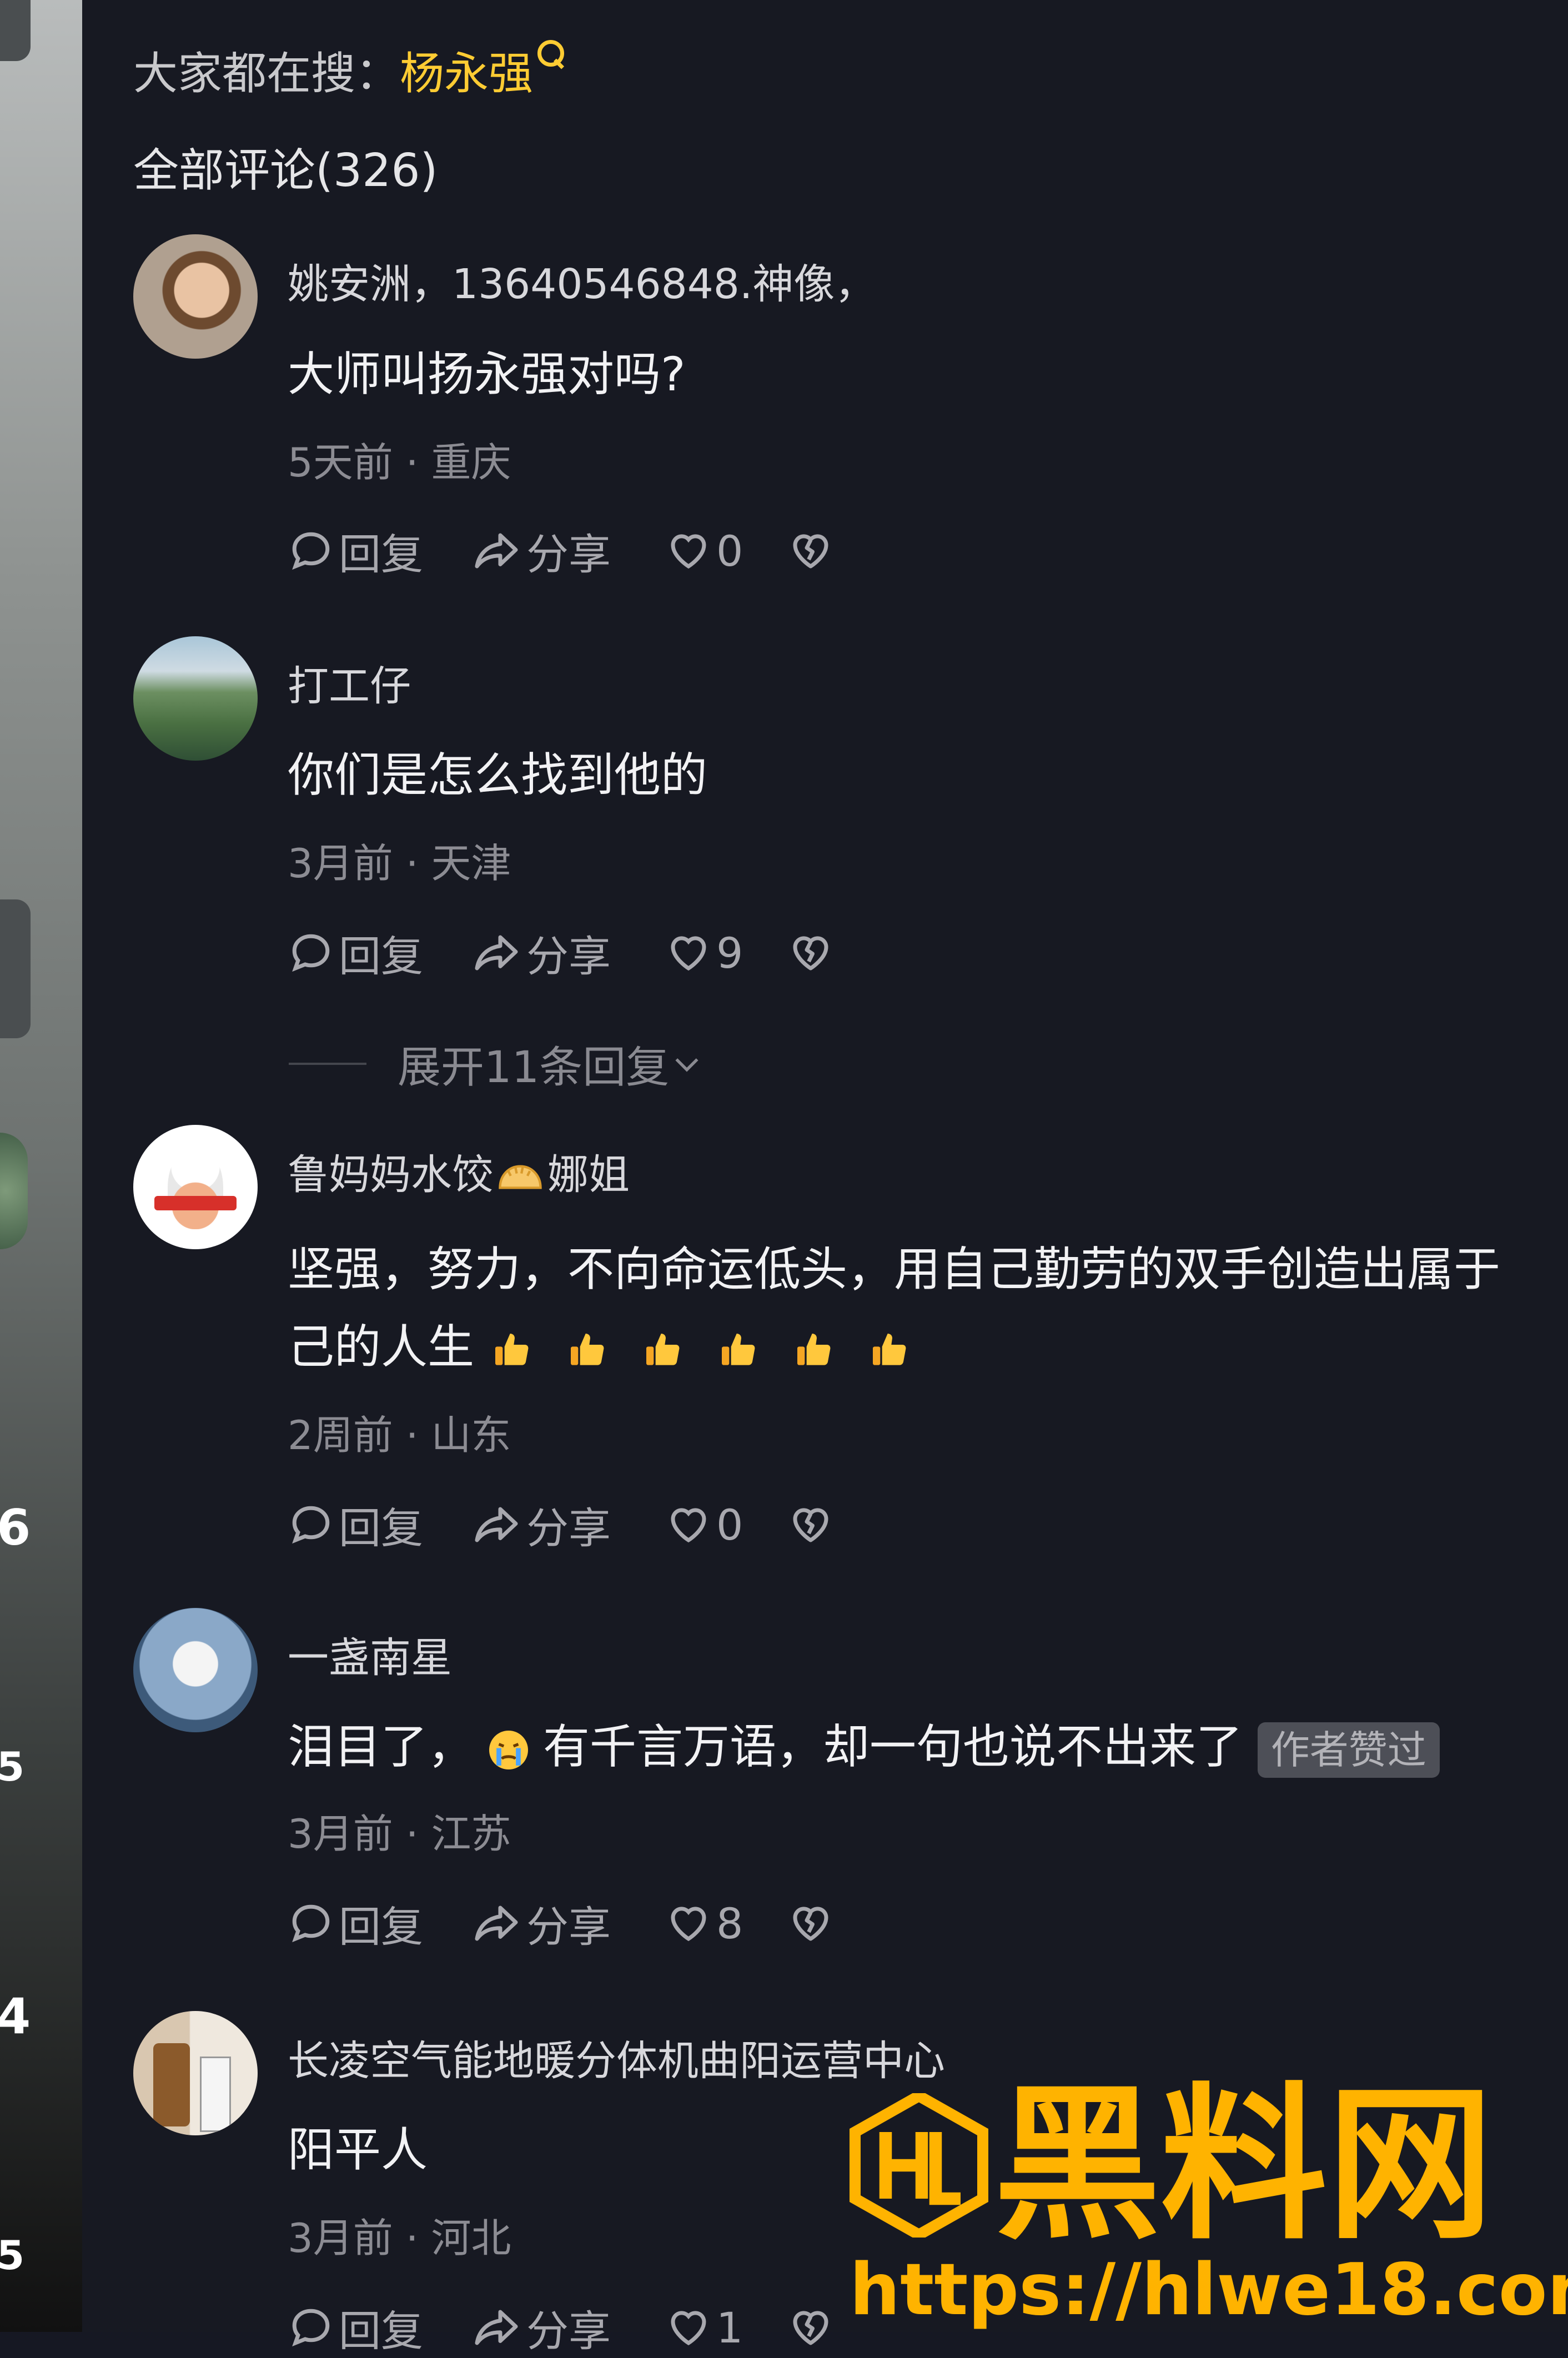 This screenshot has height=2358, width=1568. I want to click on search-keyword: 杨永强, so click(466, 73).